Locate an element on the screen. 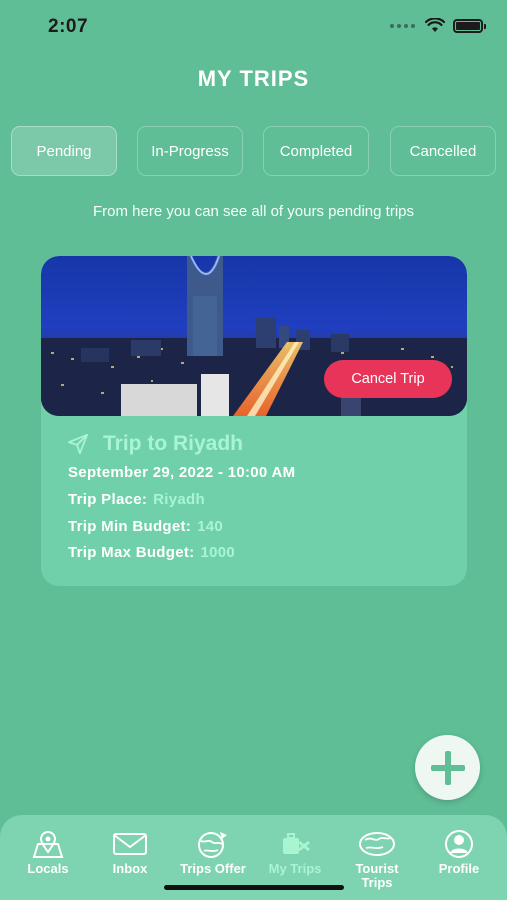  cancel-trip-button: Cancel Trip is located at coordinates (388, 379).